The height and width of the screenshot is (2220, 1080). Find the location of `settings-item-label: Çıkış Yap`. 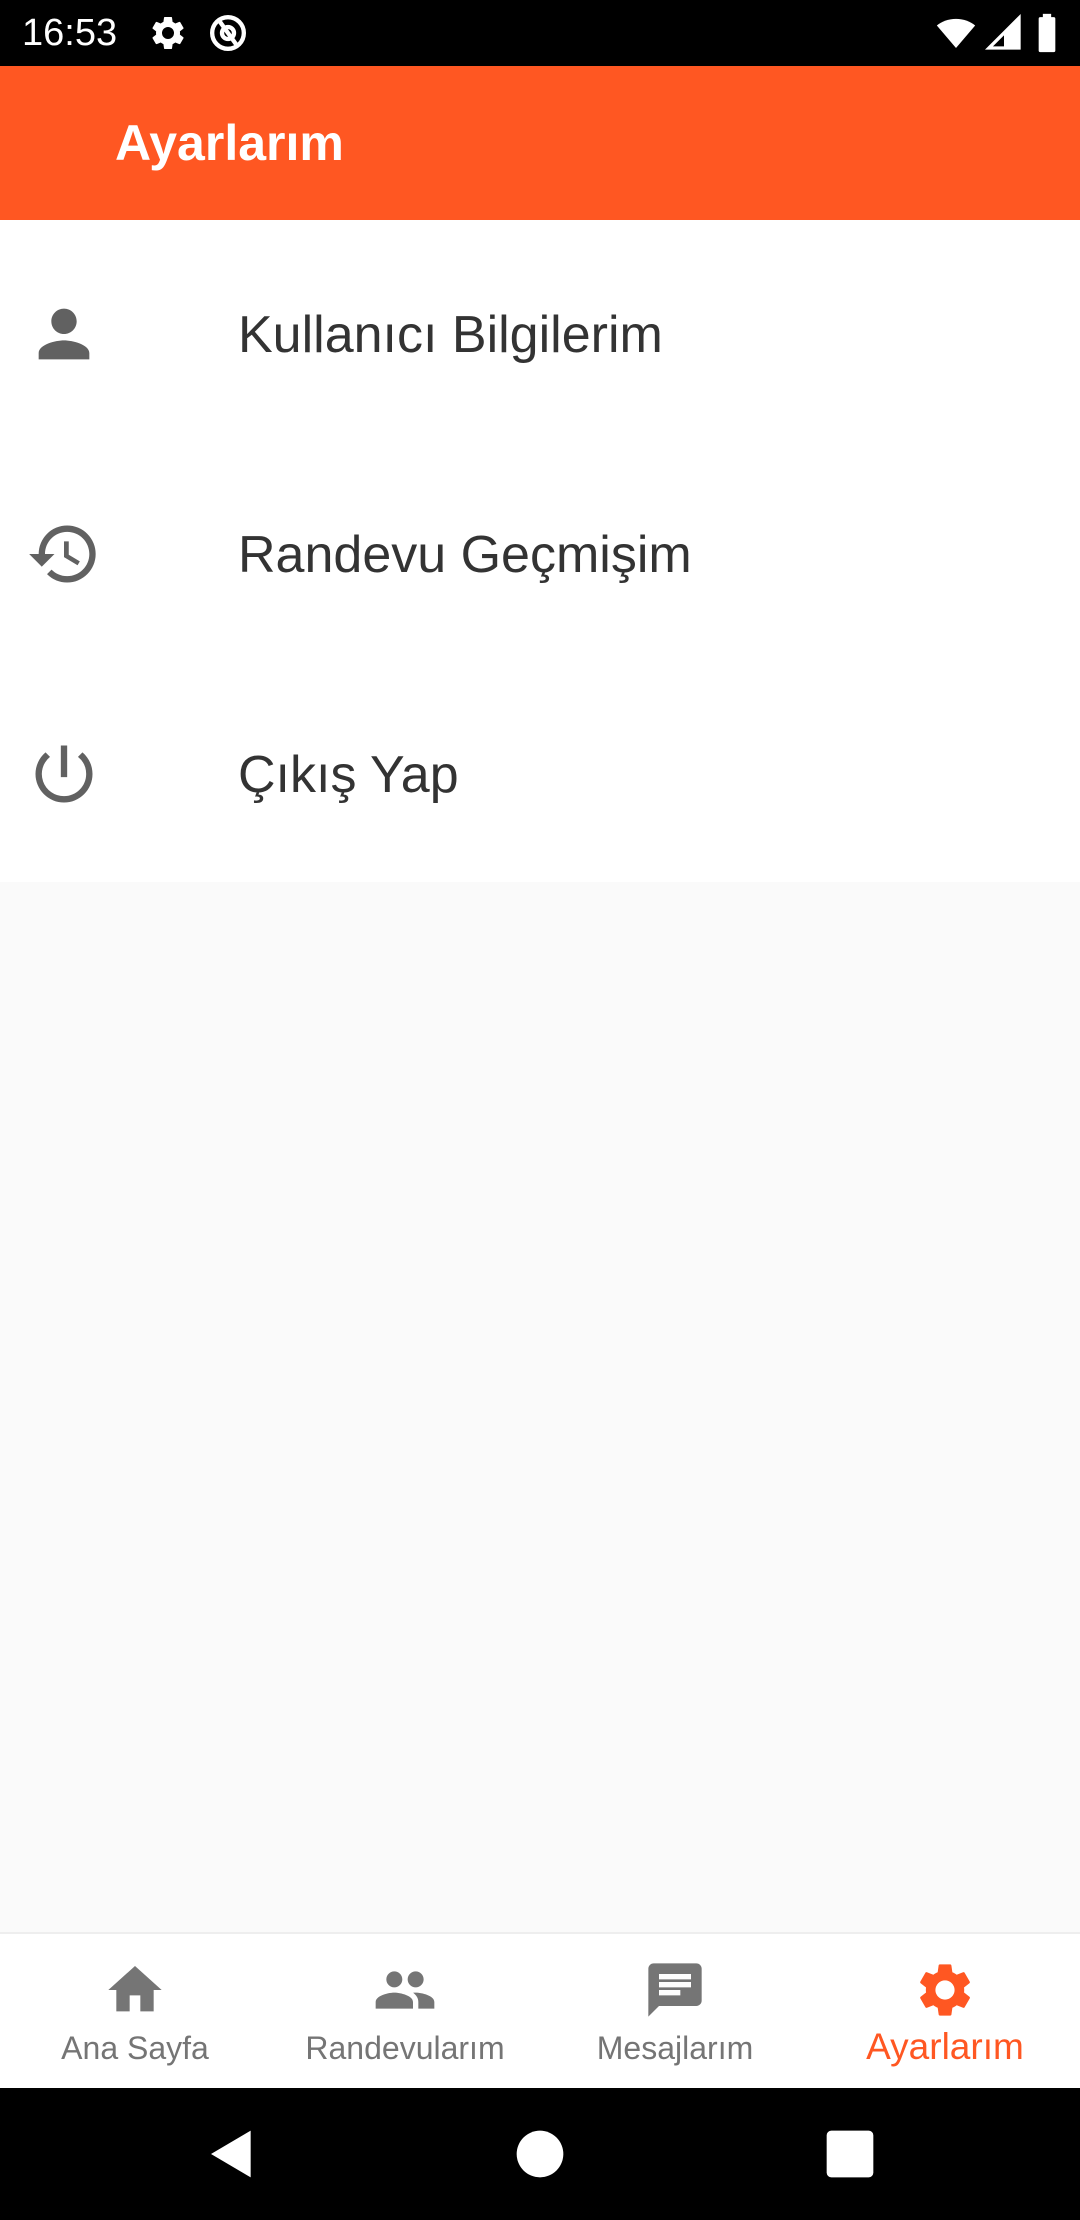

settings-item-label: Çıkış Yap is located at coordinates (348, 775).